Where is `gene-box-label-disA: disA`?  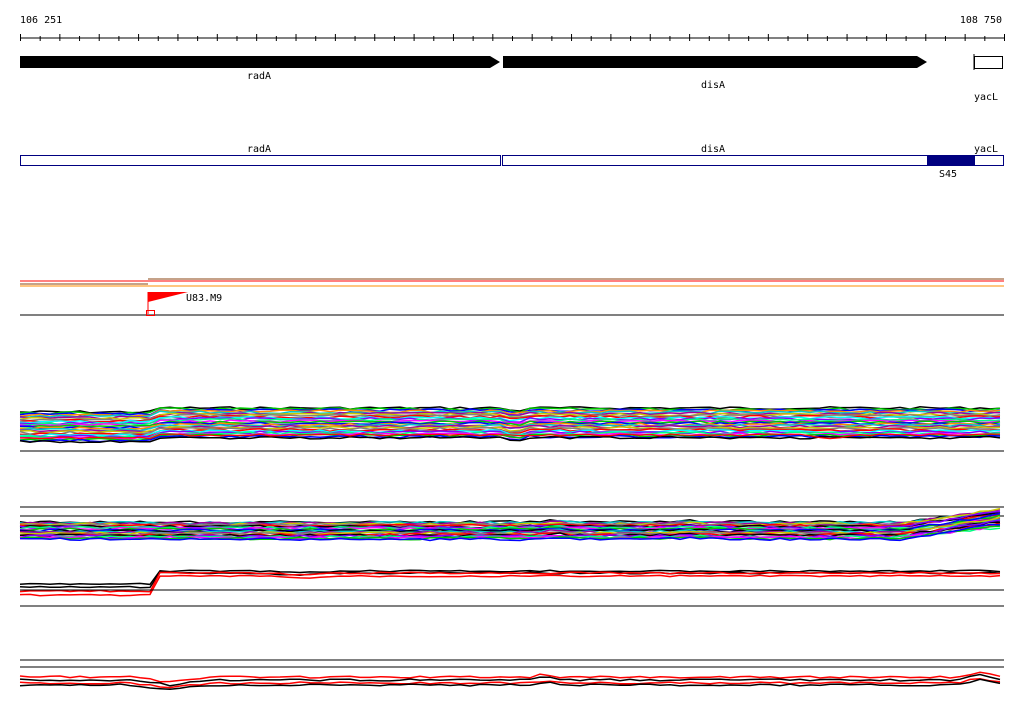 gene-box-label-disA: disA is located at coordinates (713, 149).